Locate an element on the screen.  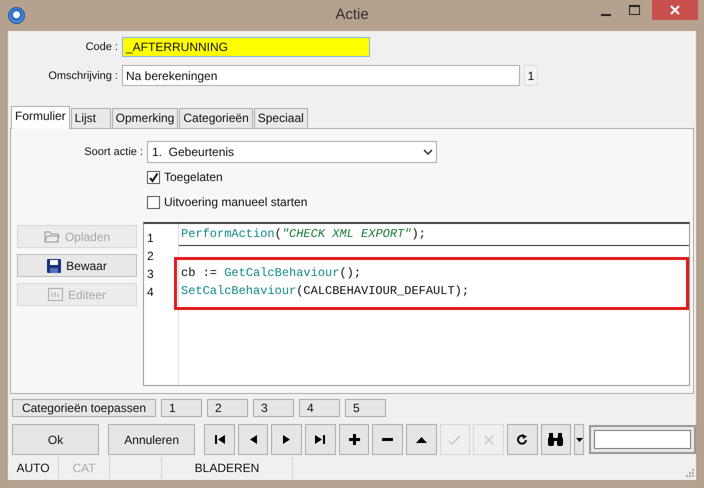
action-type-dropdown: 1. Gebeurtenis is located at coordinates (292, 152).